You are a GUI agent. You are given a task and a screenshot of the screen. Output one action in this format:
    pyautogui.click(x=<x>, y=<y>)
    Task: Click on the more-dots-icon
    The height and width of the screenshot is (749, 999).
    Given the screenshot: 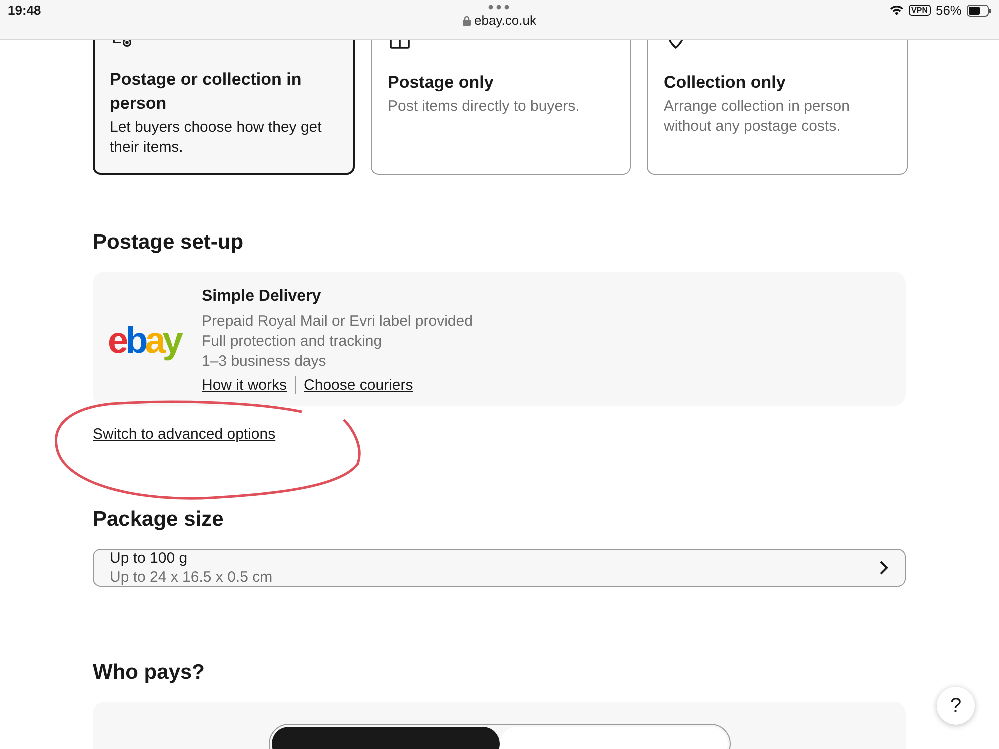 What is the action you would take?
    pyautogui.click(x=499, y=7)
    